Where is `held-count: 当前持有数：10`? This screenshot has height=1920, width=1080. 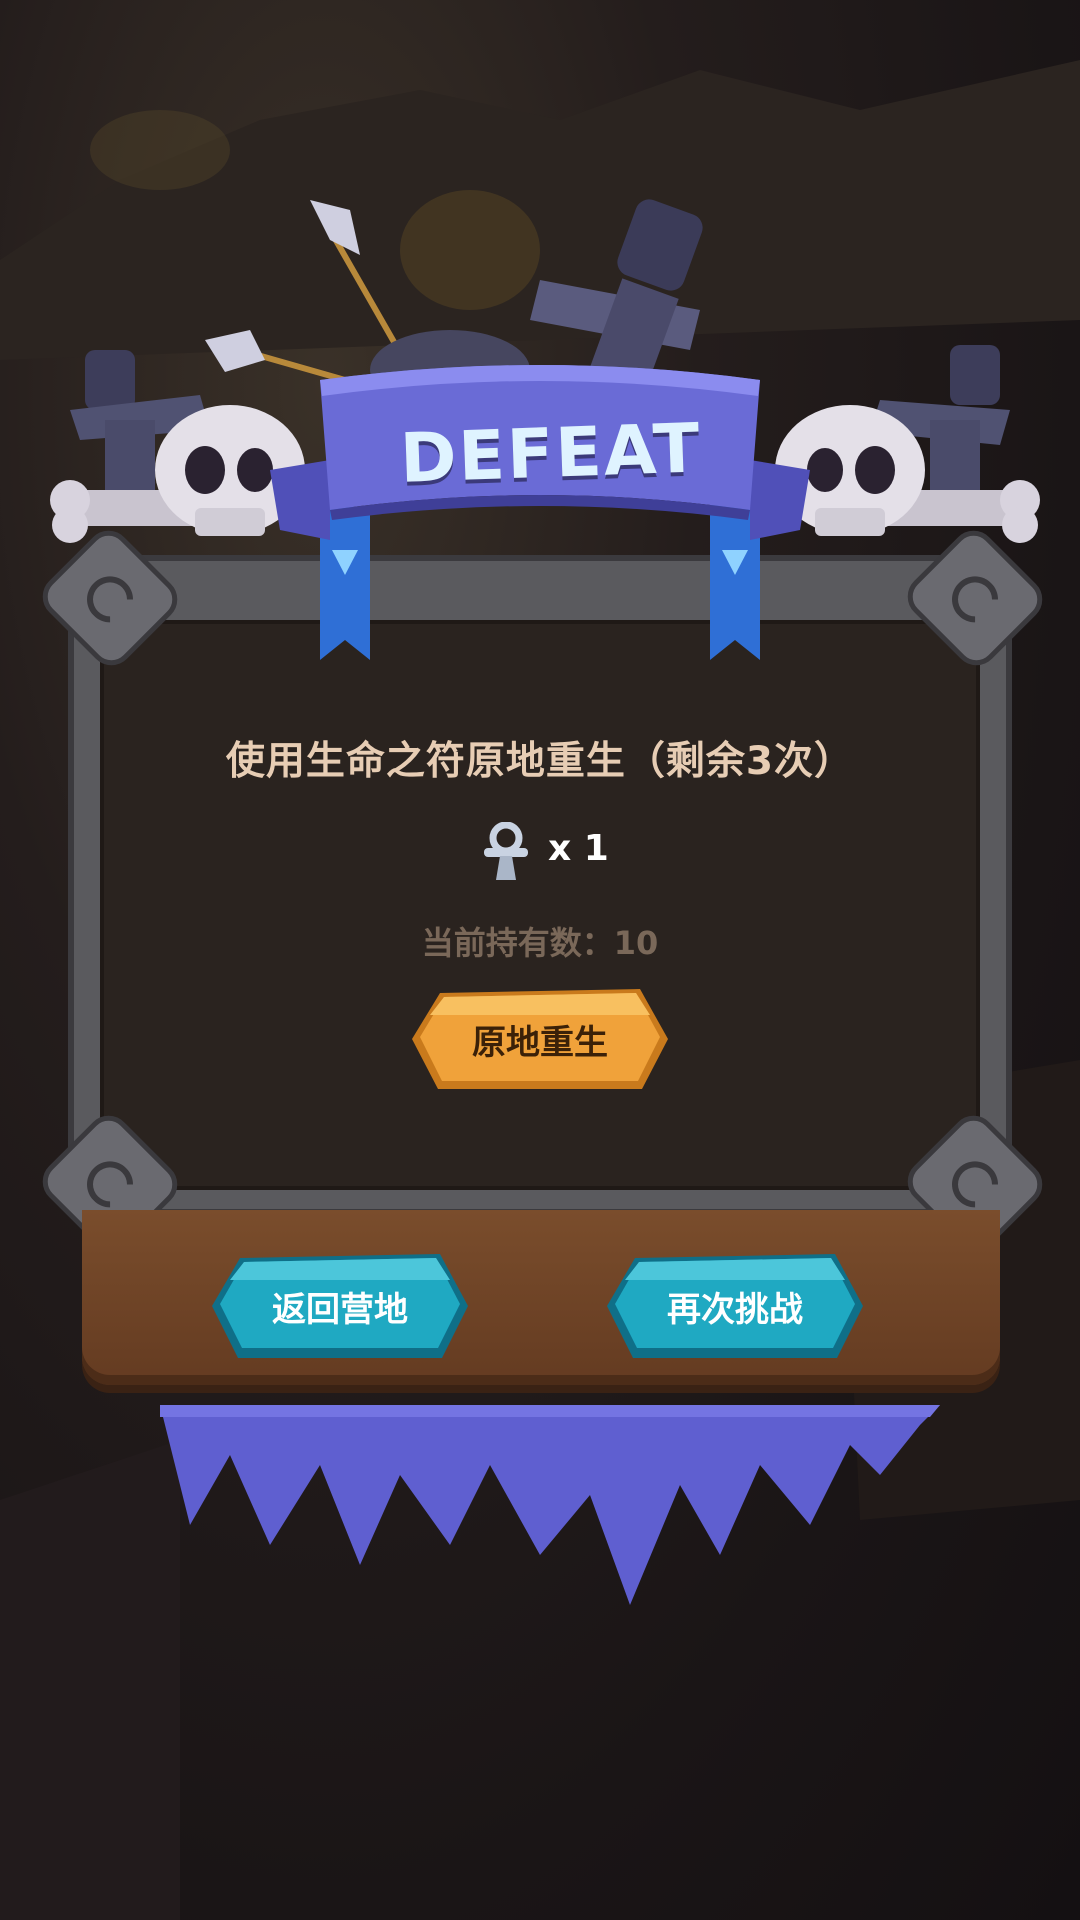 held-count: 当前持有数：10 is located at coordinates (540, 943).